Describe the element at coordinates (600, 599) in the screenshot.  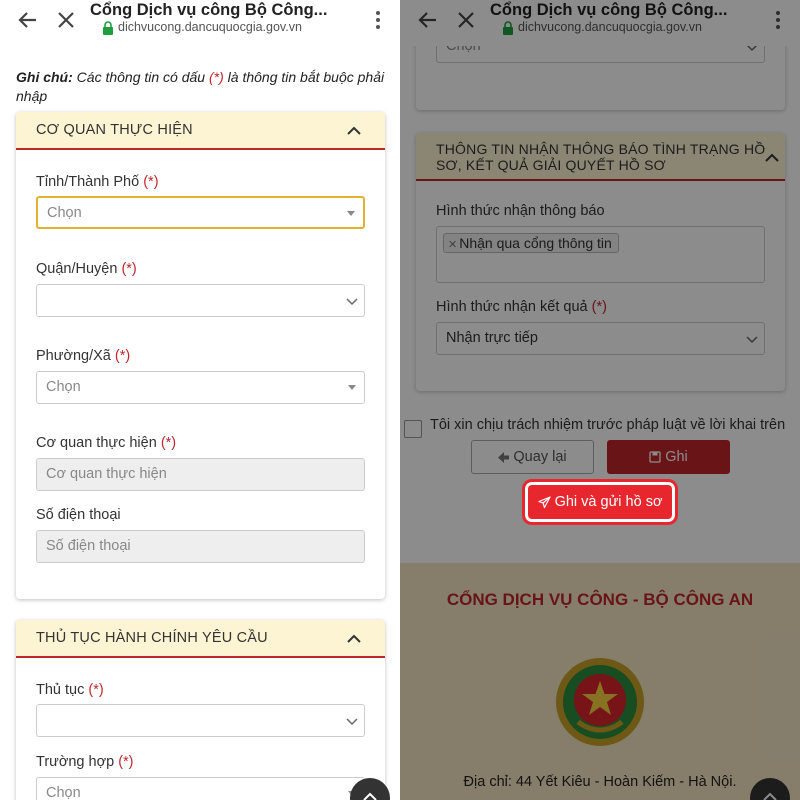
I see `footer-title: CỔNG DỊCH VỤ CÔNG - BỘ CÔNG AN` at that location.